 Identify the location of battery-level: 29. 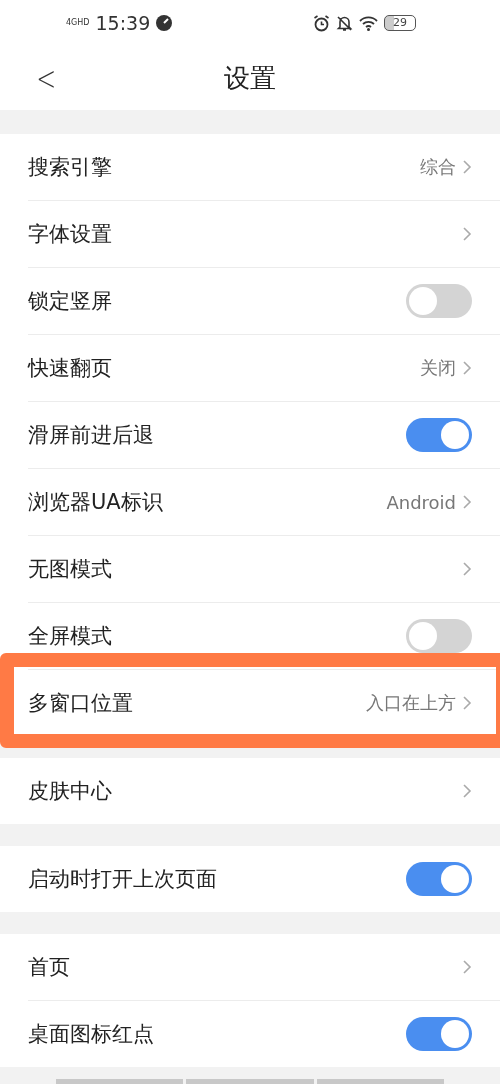
(400, 23).